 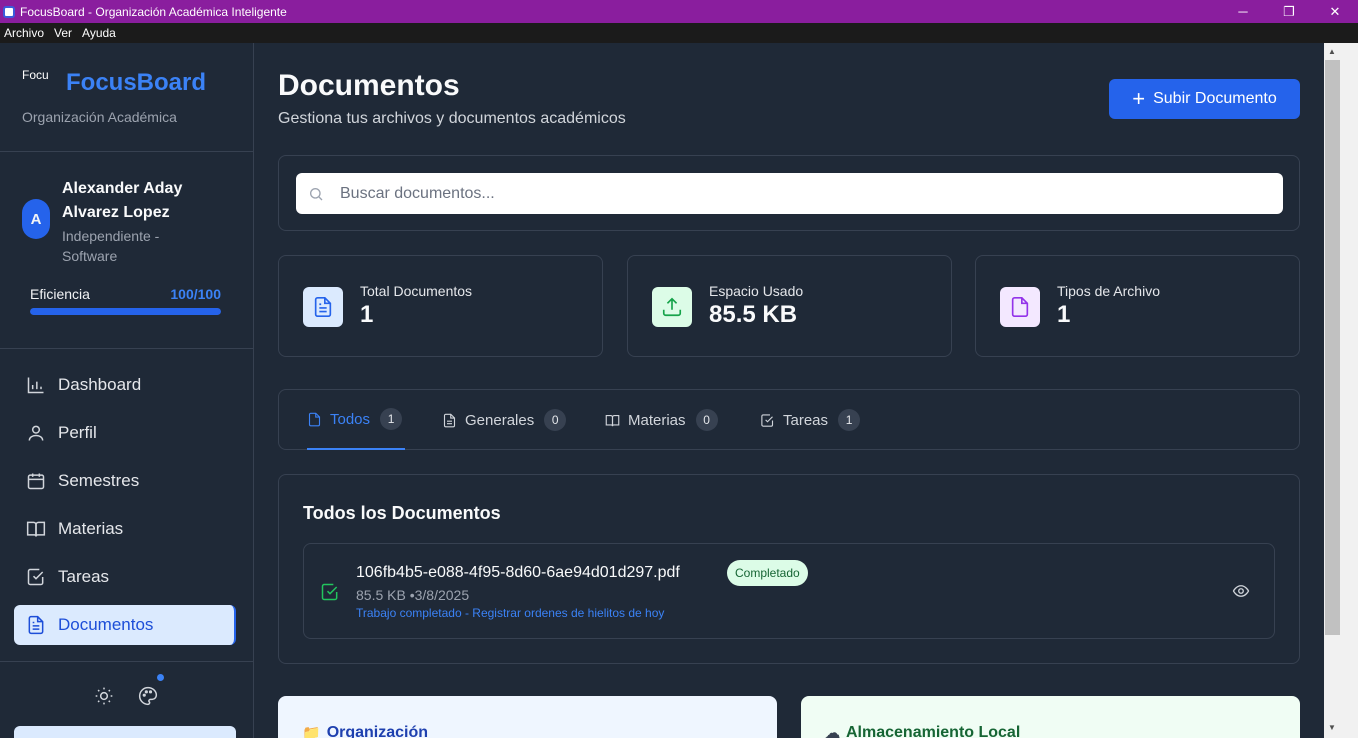 I want to click on upload-document-button: + Subir Documento, so click(x=1204, y=99).